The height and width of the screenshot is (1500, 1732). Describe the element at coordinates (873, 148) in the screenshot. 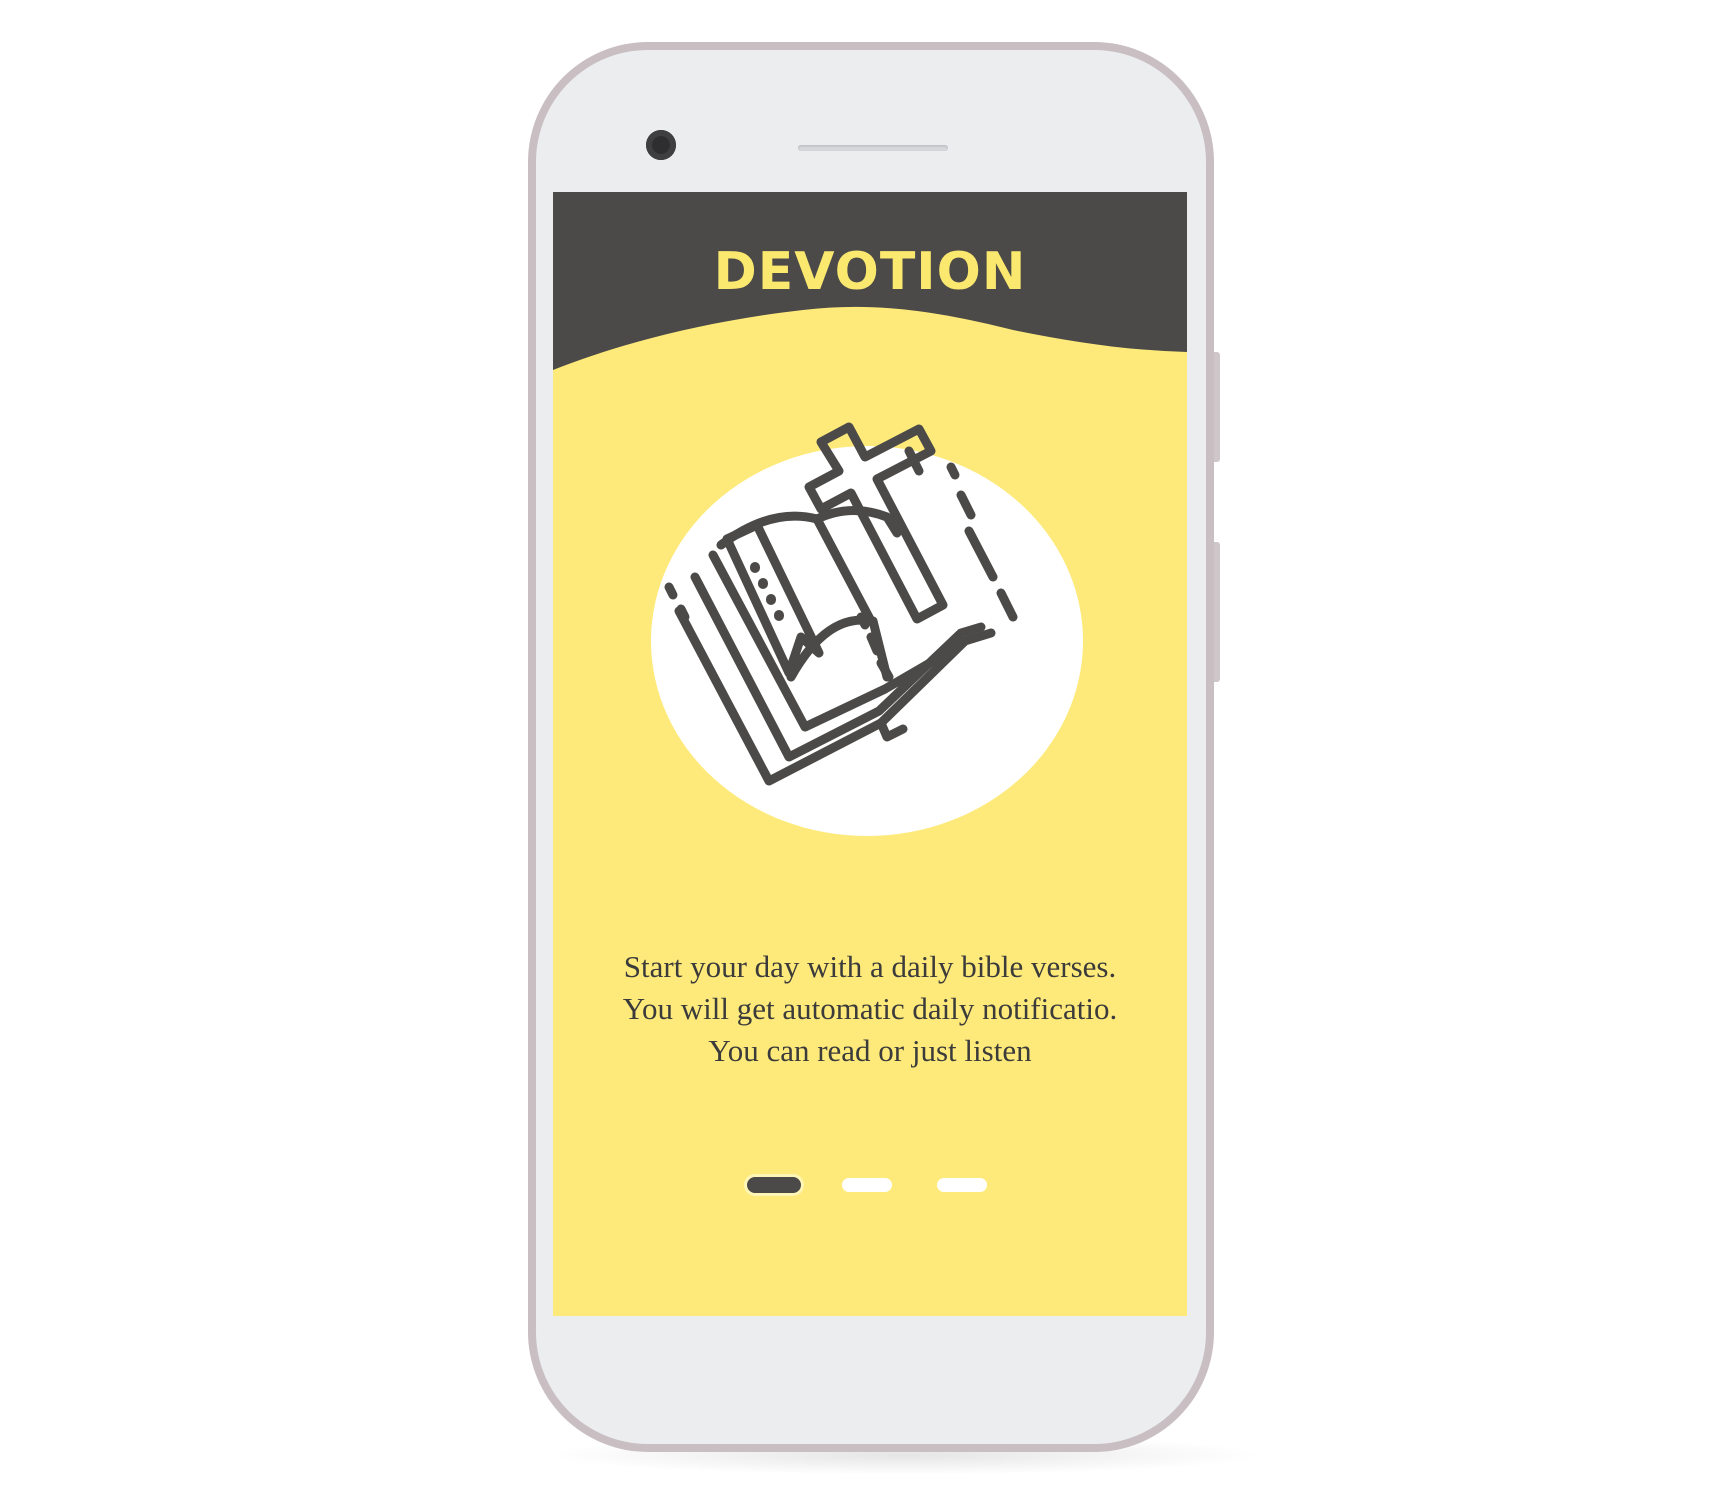

I see `earpiece-speaker` at that location.